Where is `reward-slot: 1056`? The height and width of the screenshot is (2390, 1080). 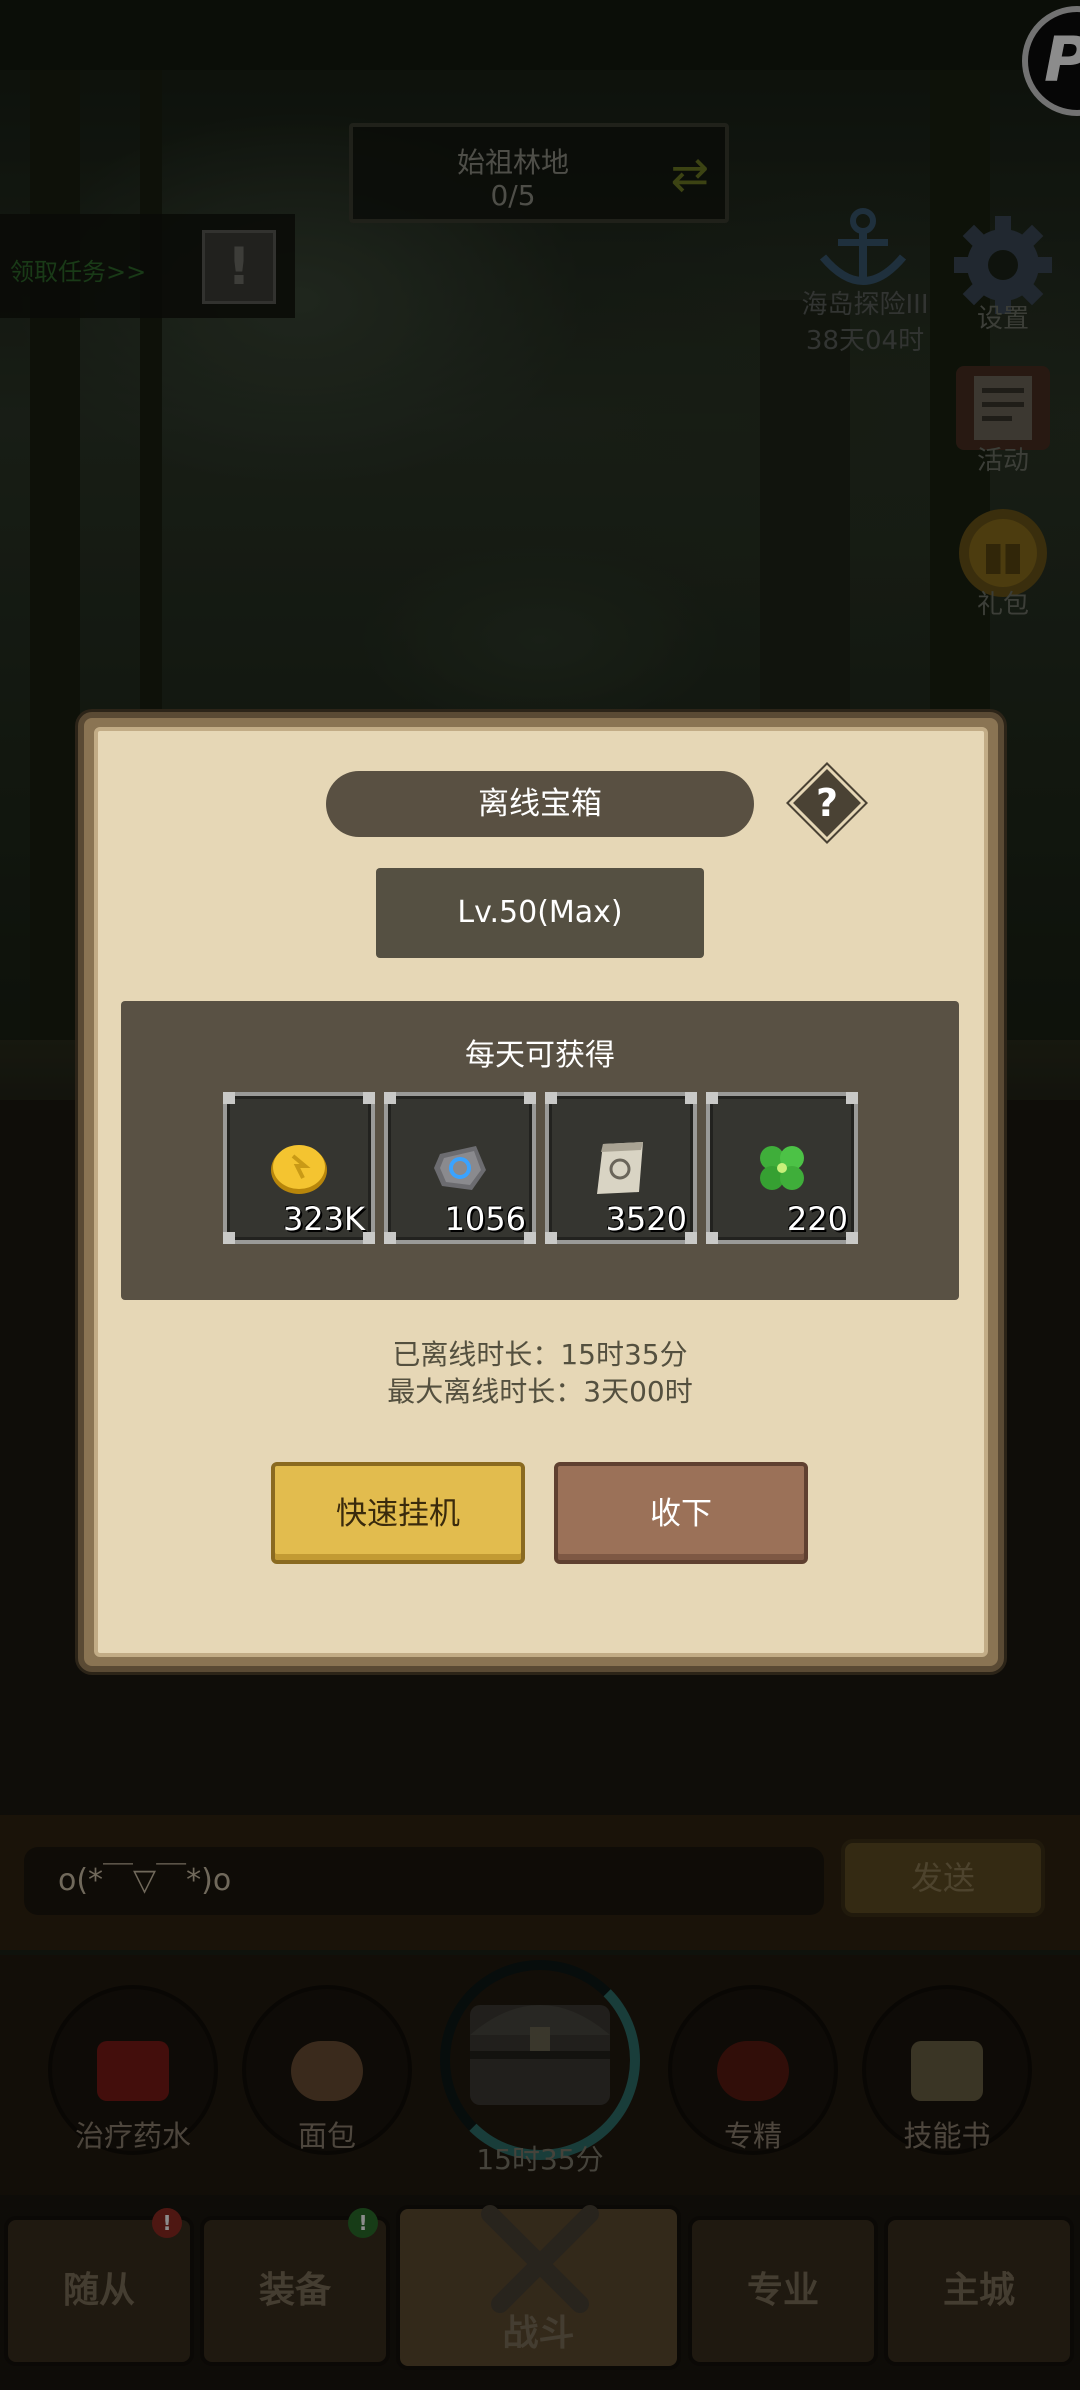 reward-slot: 1056 is located at coordinates (460, 1168).